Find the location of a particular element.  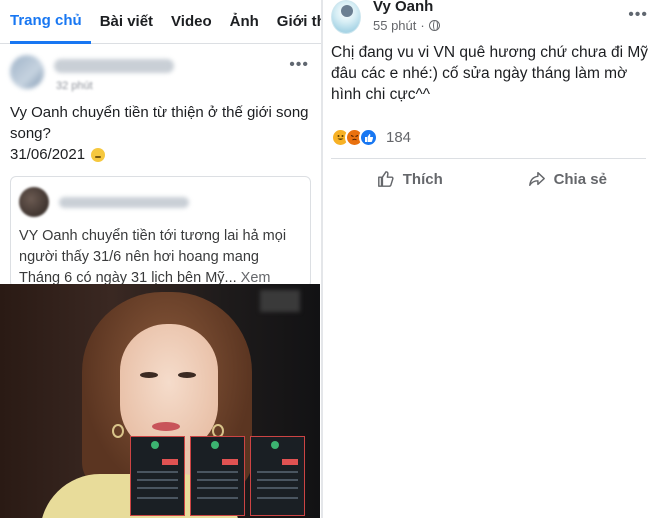

post-time: 55 phút is located at coordinates (394, 25).